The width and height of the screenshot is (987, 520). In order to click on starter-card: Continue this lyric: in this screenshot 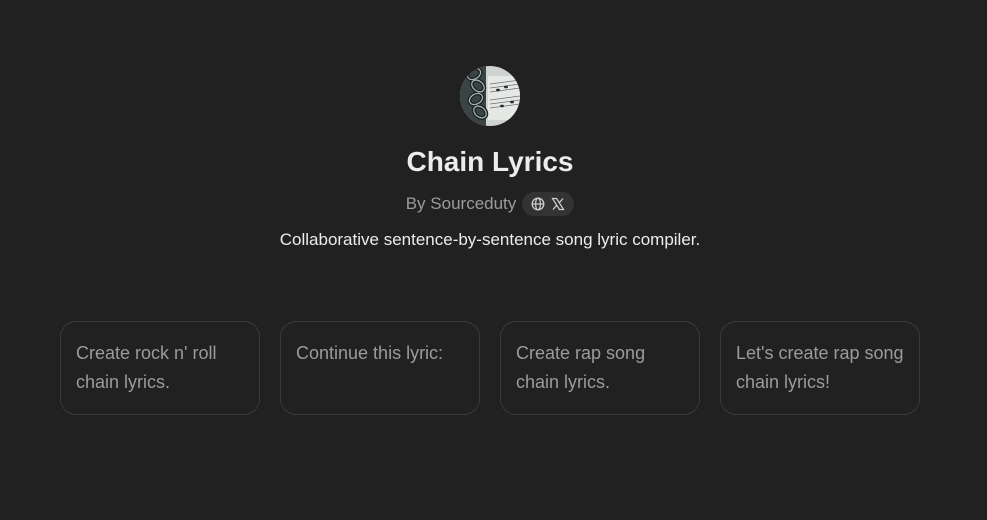, I will do `click(380, 368)`.